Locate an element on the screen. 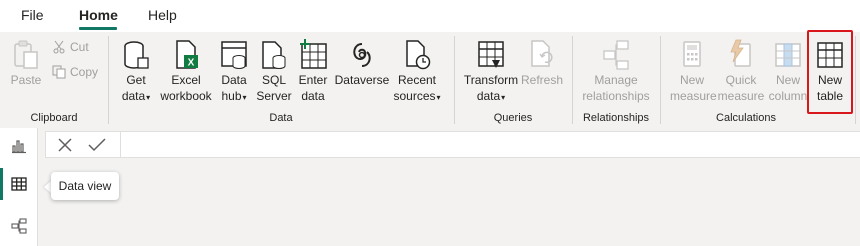 This screenshot has width=860, height=246. close-icon is located at coordinates (65, 145).